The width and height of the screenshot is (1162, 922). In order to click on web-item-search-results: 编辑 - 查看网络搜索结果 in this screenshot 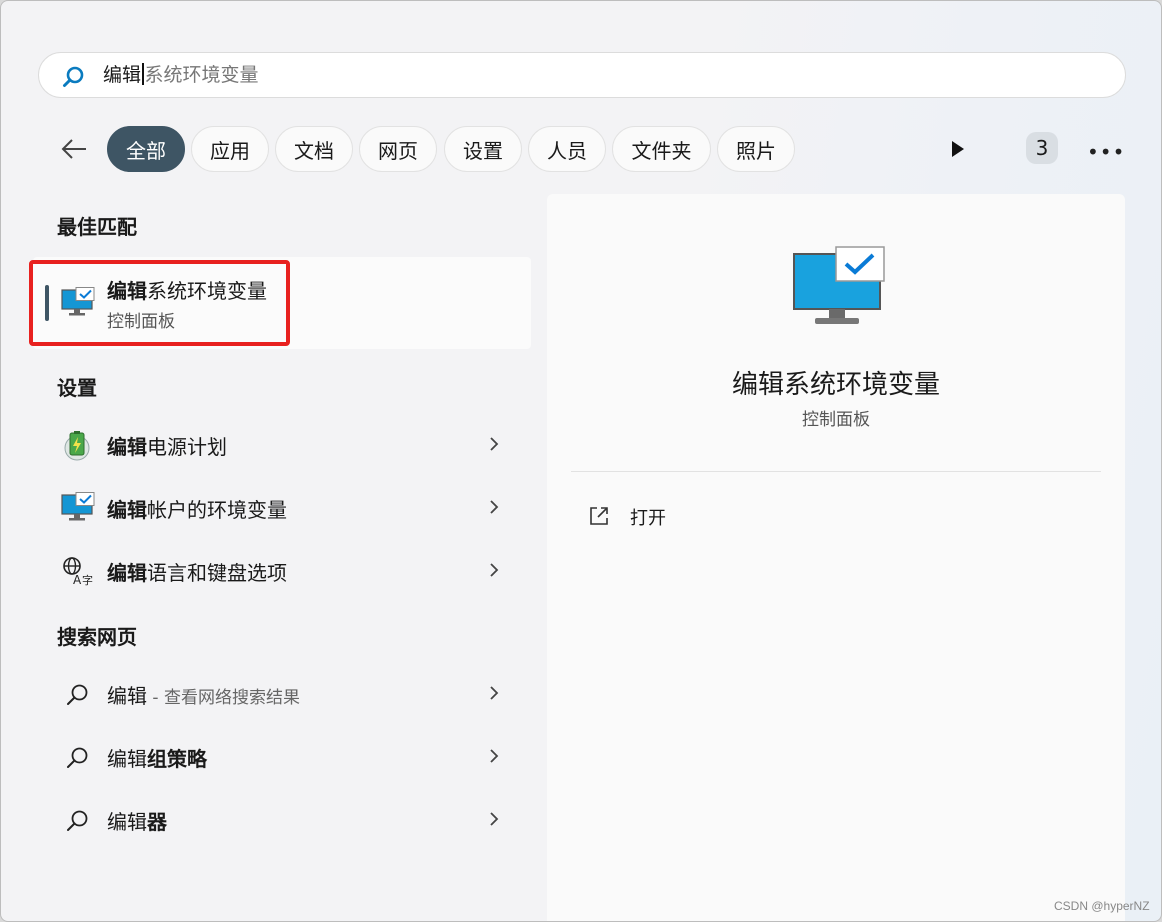, I will do `click(292, 694)`.